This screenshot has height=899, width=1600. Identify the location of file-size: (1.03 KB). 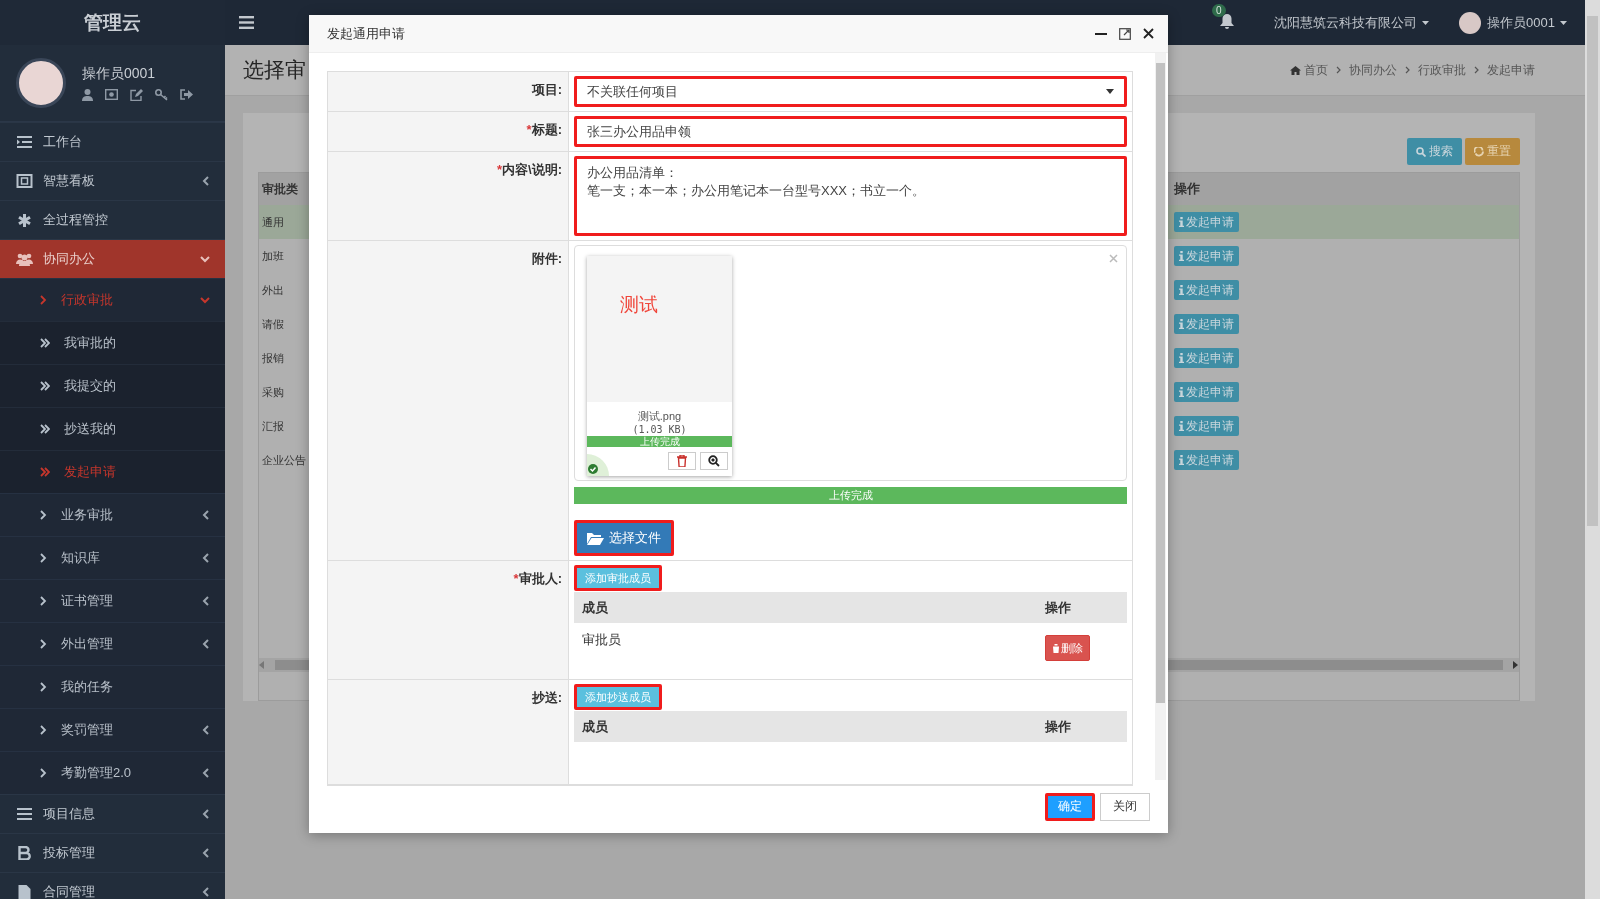
(659, 429).